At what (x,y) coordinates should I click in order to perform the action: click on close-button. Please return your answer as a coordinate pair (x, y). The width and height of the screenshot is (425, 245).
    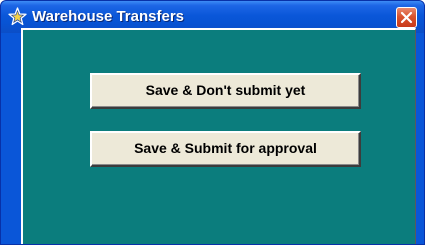
    Looking at the image, I should click on (406, 17).